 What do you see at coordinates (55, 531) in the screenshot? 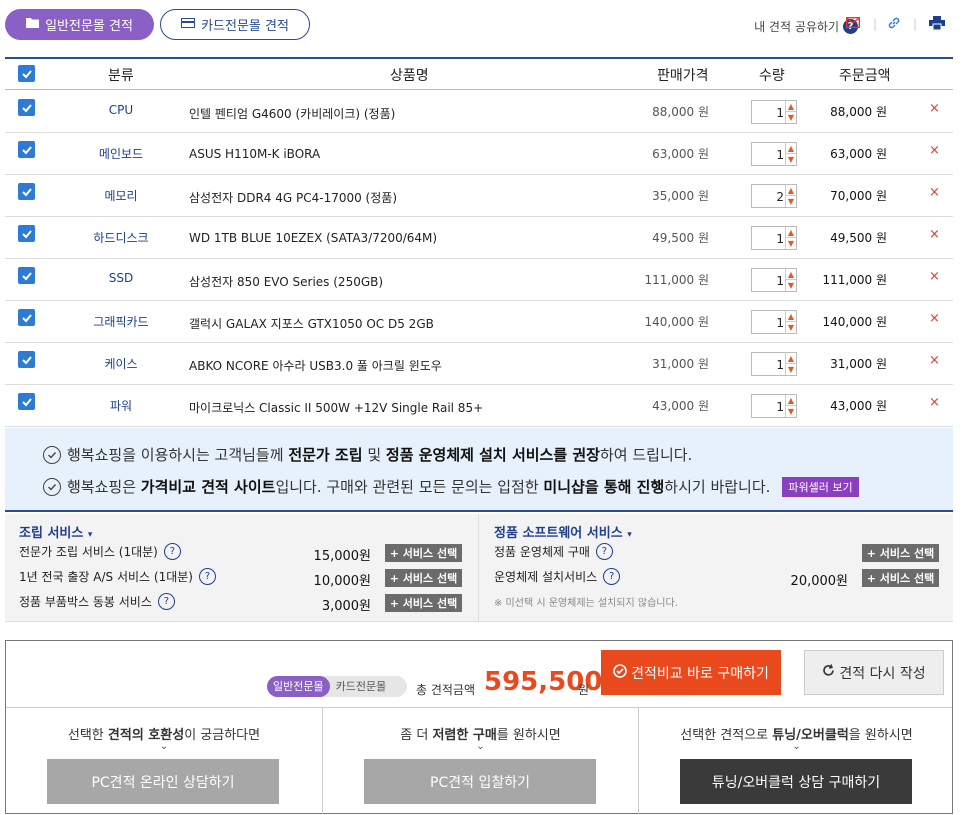
I see `assembly-service-title: 조립 서비스 ▾` at bounding box center [55, 531].